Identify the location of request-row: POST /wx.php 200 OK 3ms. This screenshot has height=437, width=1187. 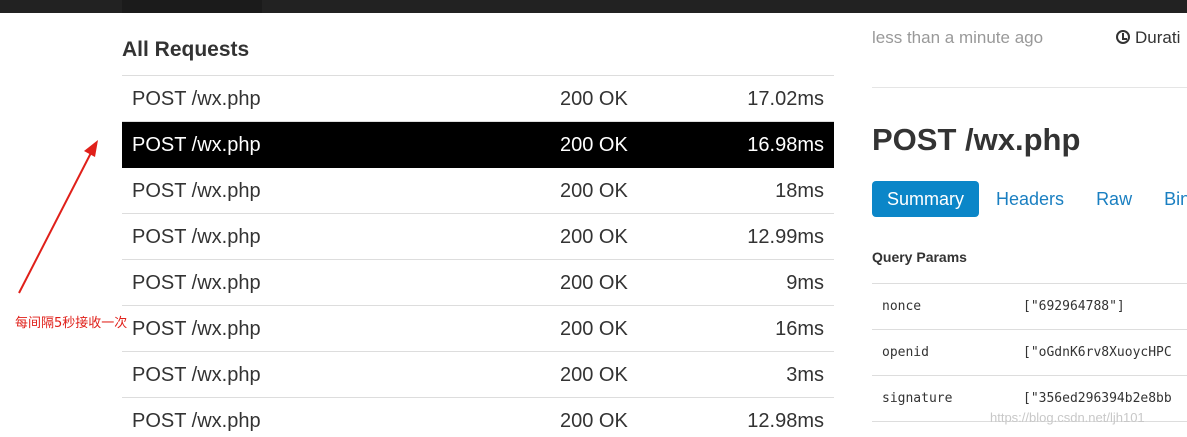
(478, 375).